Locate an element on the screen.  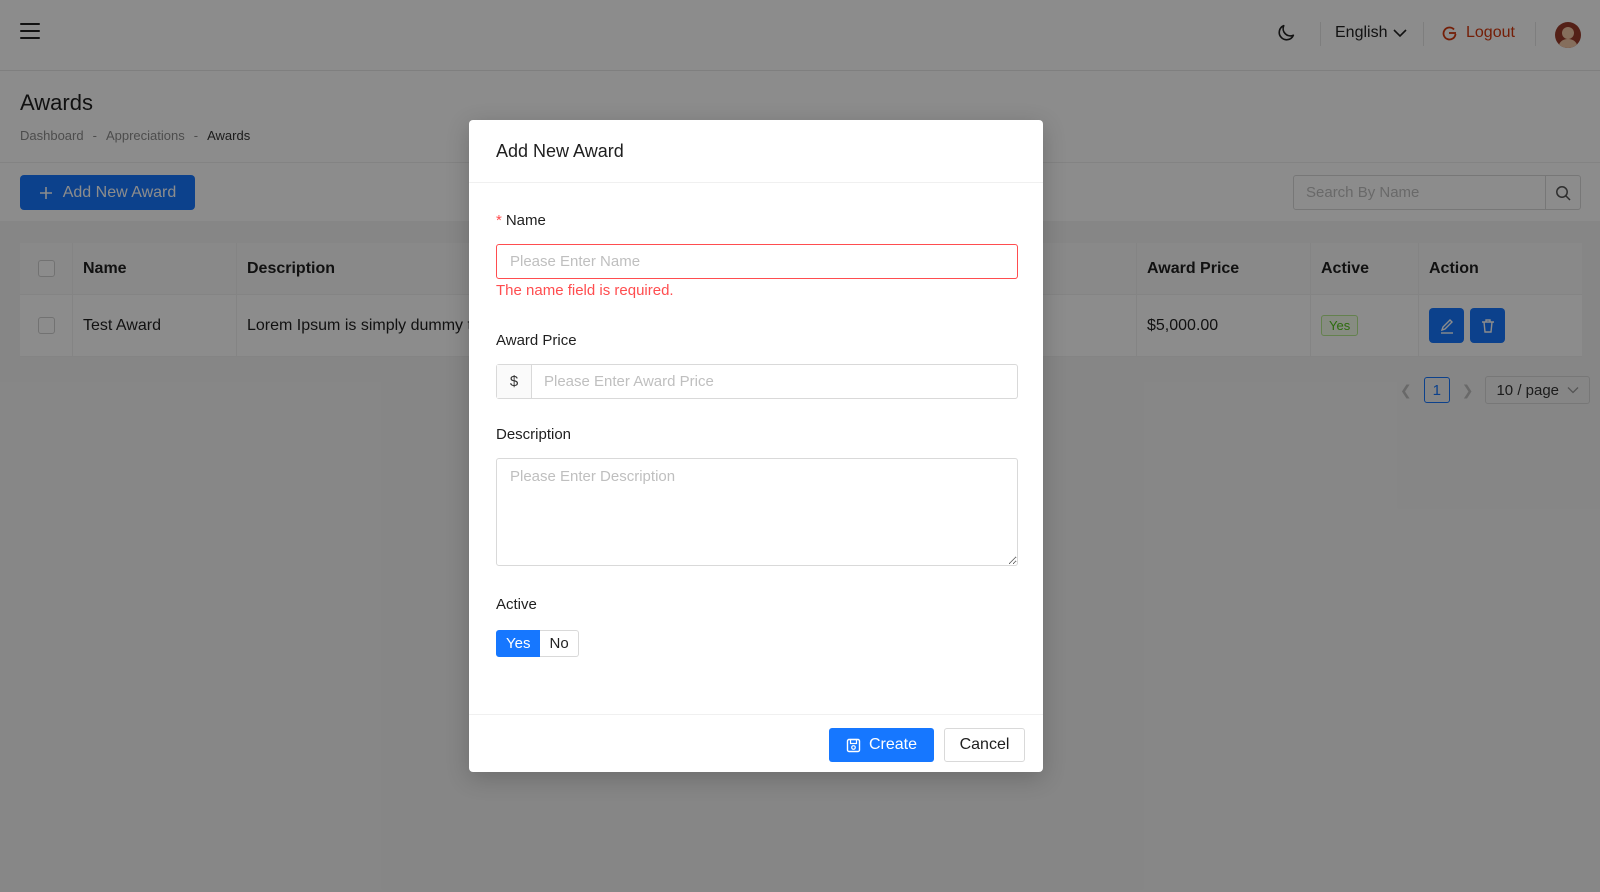
create-label: Create is located at coordinates (893, 744).